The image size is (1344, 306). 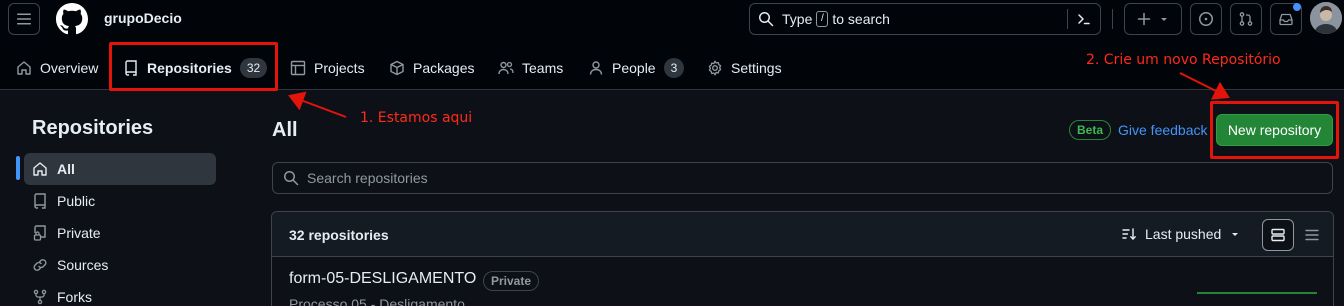 I want to click on sidebar-item-label: Private, so click(x=79, y=233).